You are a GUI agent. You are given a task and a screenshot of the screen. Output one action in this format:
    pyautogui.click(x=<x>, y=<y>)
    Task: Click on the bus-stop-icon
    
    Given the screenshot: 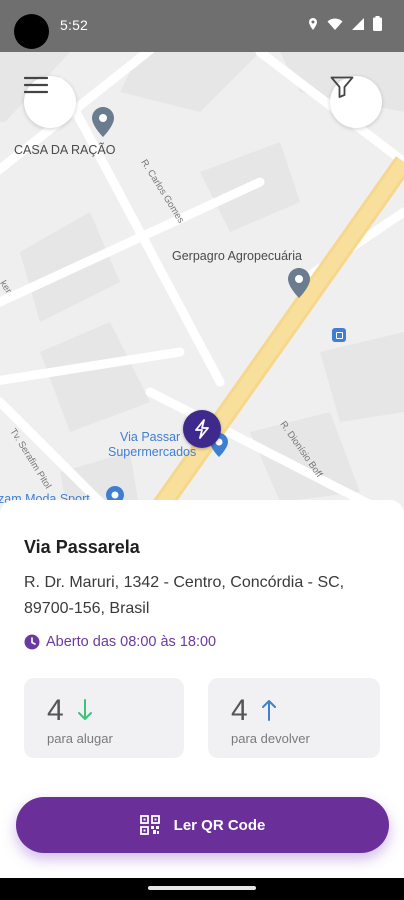 What is the action you would take?
    pyautogui.click(x=339, y=335)
    